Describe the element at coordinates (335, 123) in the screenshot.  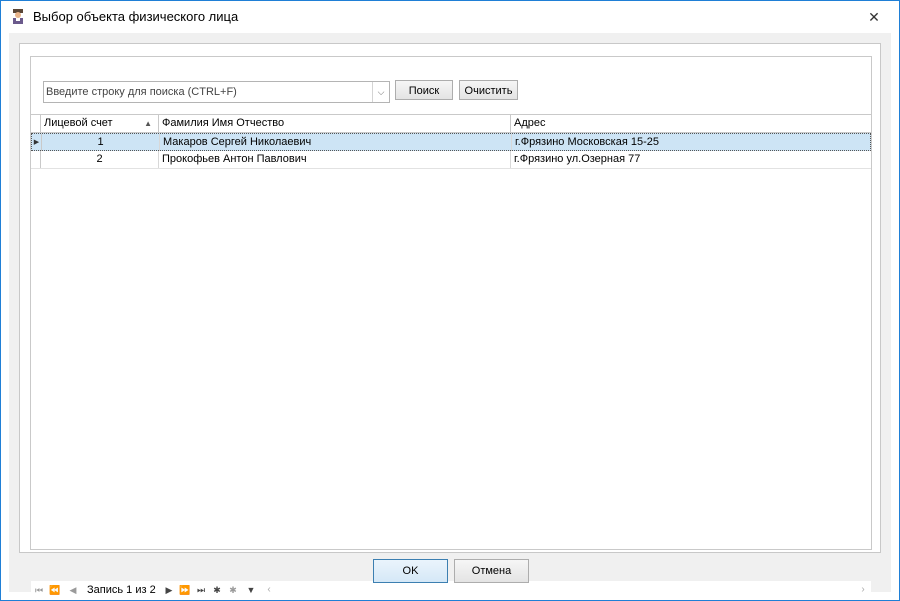
I see `column-header-name: Фамилия Имя Отчество` at that location.